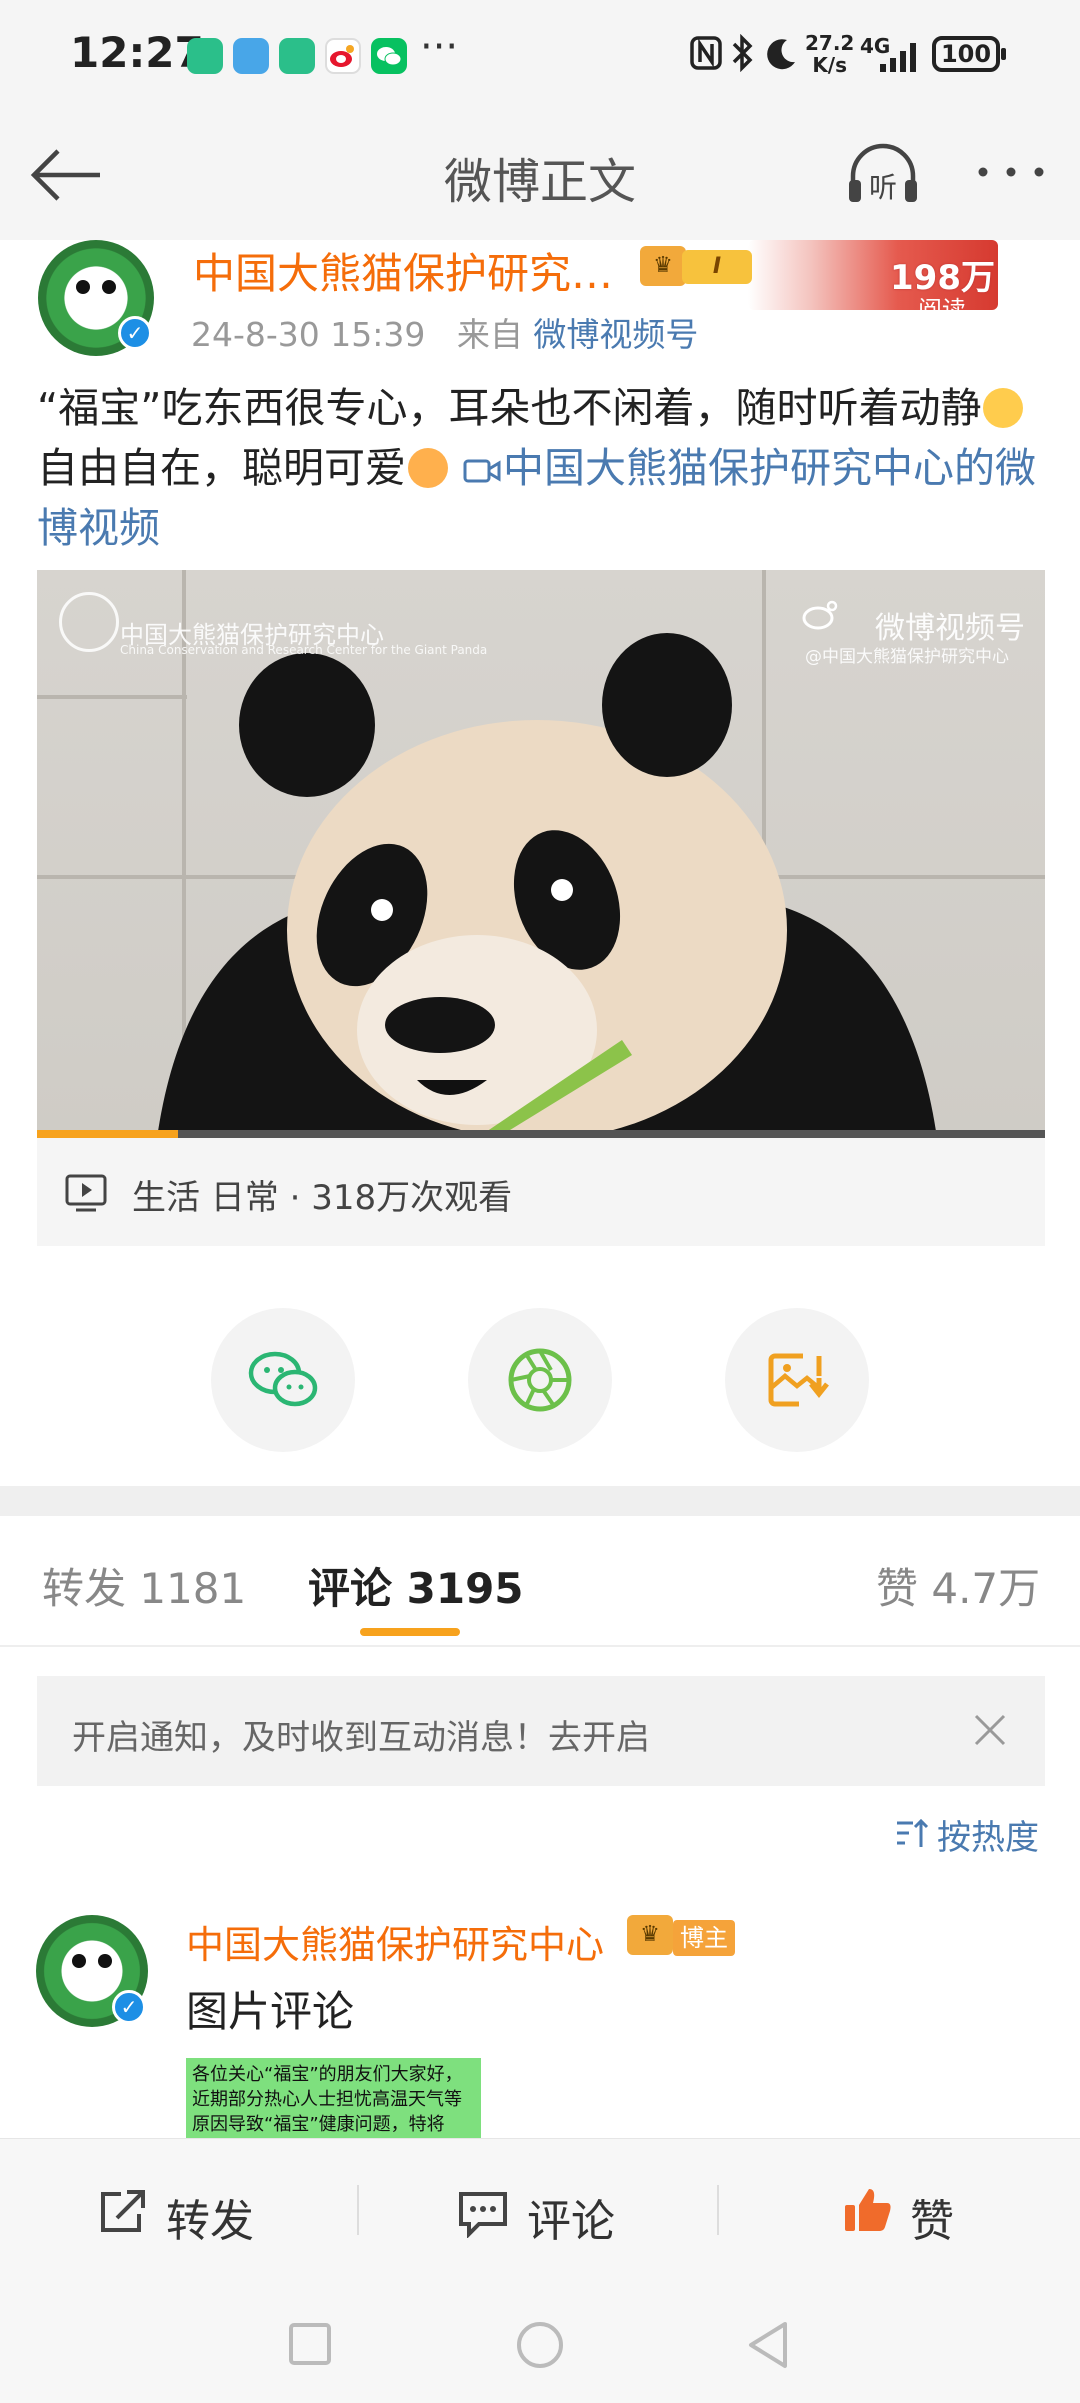 The image size is (1080, 2403). I want to click on post-time: 24-8-30 15:39, so click(308, 334).